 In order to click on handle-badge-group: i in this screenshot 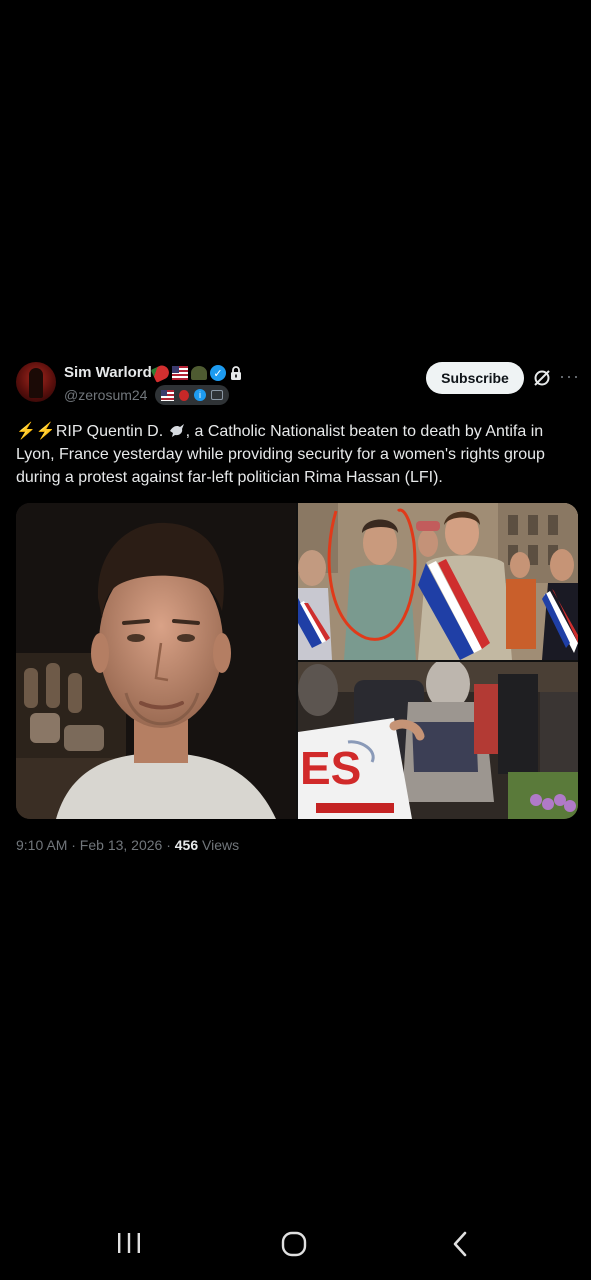, I will do `click(192, 395)`.